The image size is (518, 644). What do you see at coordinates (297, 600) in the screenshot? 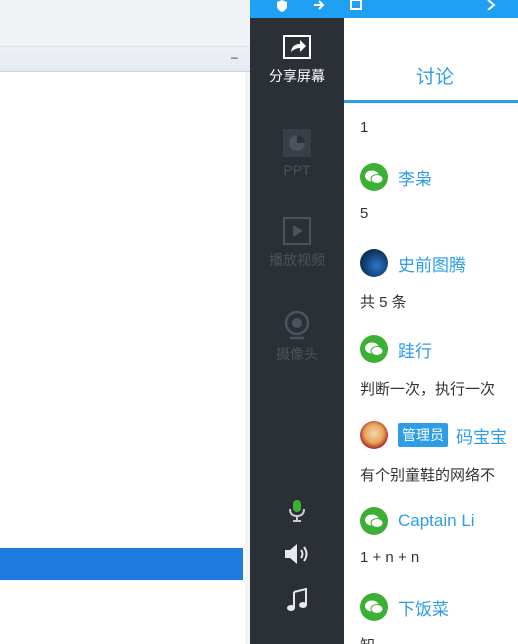
I see `music-note-icon` at bounding box center [297, 600].